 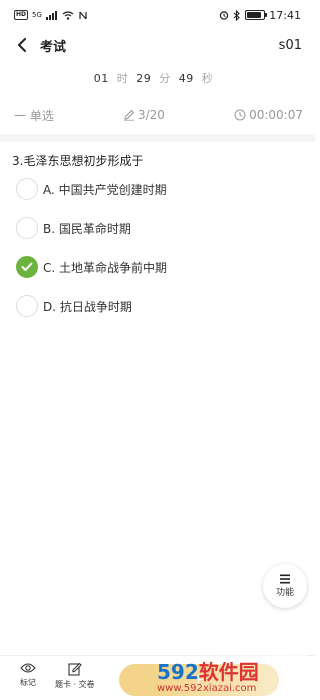 What do you see at coordinates (105, 189) in the screenshot?
I see `option-label: A. 中国共产党创建时期` at bounding box center [105, 189].